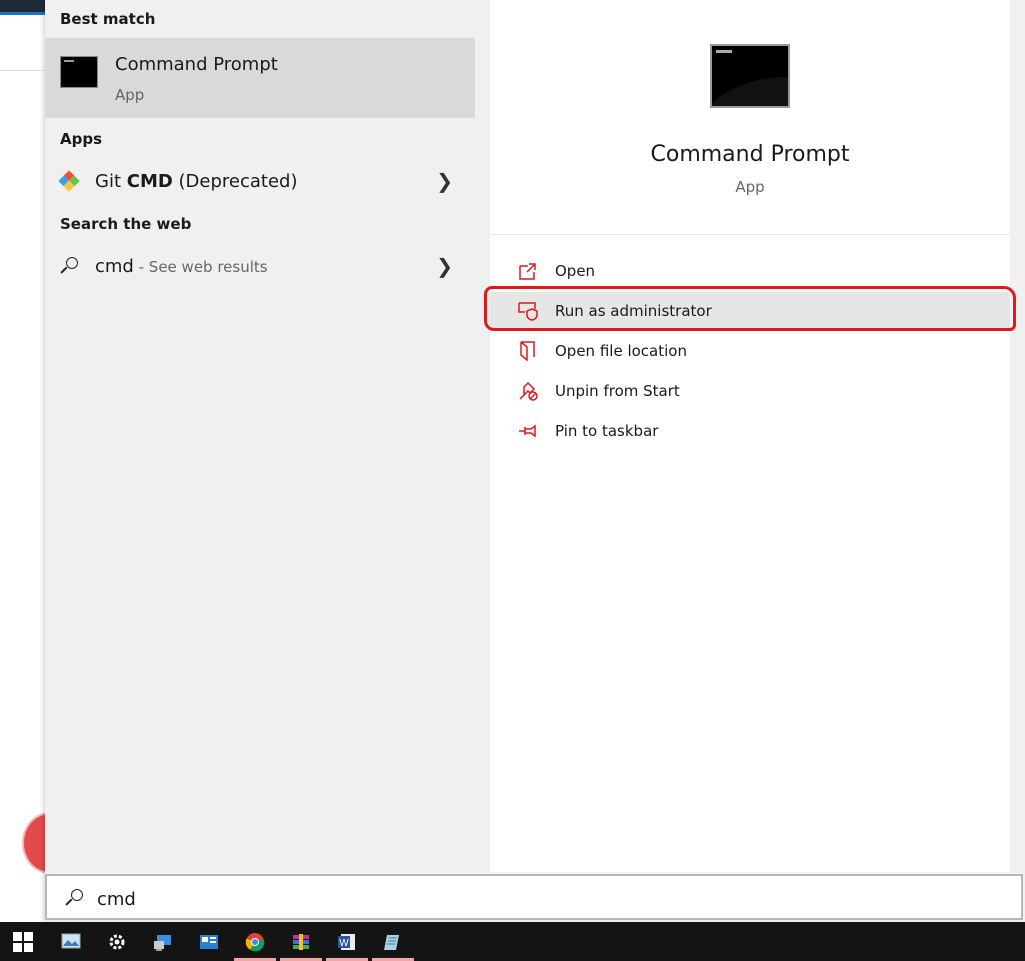 The height and width of the screenshot is (961, 1025). I want to click on best-match-header: Best match, so click(108, 19).